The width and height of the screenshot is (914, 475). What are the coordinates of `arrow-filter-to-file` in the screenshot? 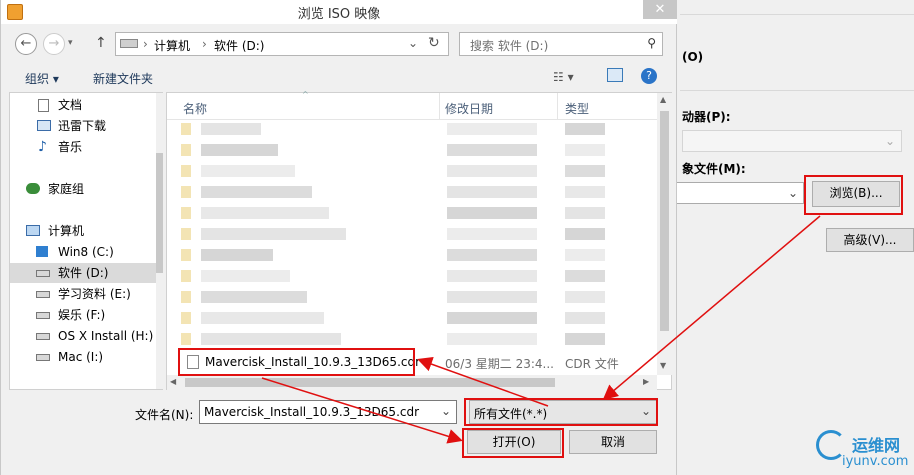 It's located at (483, 382).